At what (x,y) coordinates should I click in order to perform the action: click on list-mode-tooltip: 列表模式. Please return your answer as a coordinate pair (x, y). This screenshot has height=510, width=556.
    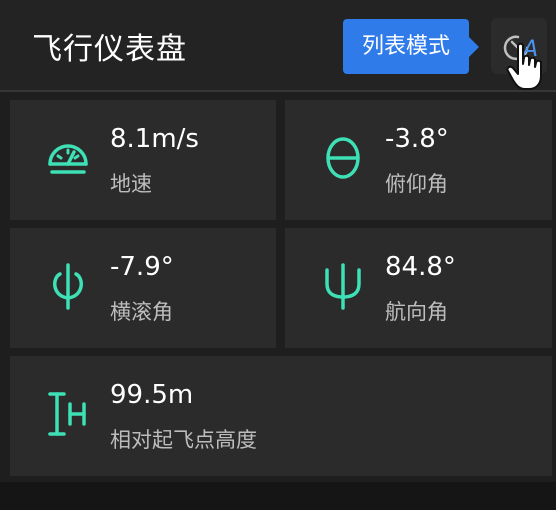
    Looking at the image, I should click on (411, 46).